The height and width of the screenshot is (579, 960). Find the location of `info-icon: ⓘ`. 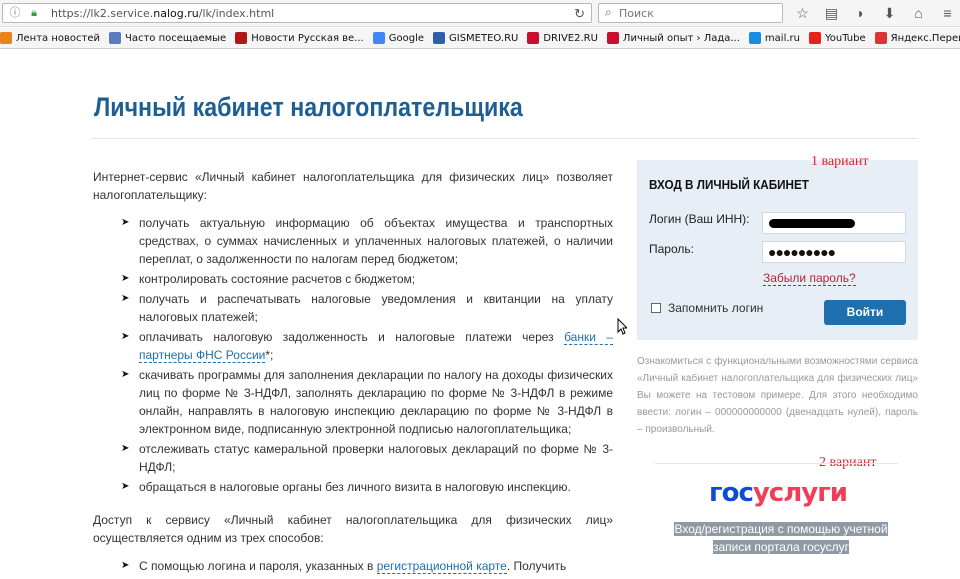

info-icon: ⓘ is located at coordinates (15, 13).